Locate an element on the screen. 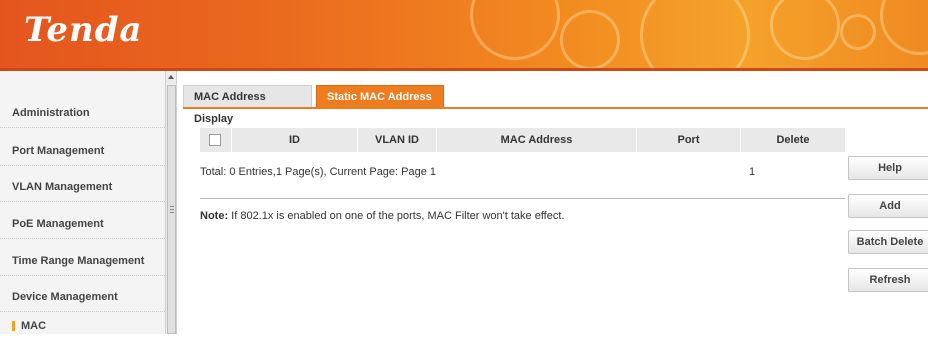 The image size is (928, 341). sidebar-item-label: Port Management is located at coordinates (58, 151).